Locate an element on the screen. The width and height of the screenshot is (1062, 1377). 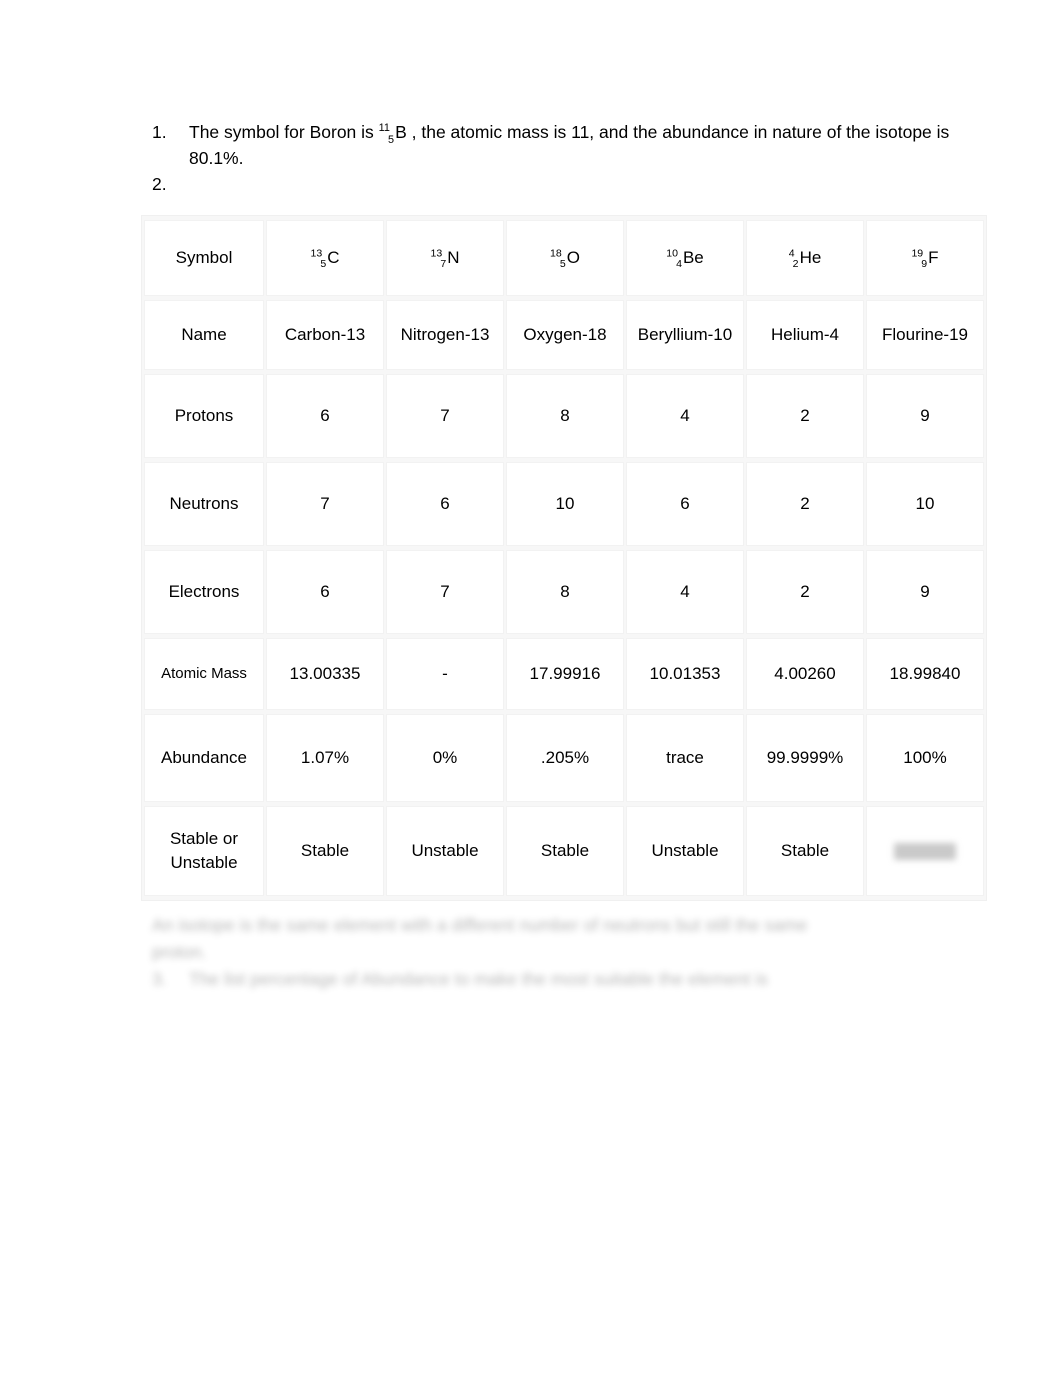
boron-element-letter: B is located at coordinates (401, 132).